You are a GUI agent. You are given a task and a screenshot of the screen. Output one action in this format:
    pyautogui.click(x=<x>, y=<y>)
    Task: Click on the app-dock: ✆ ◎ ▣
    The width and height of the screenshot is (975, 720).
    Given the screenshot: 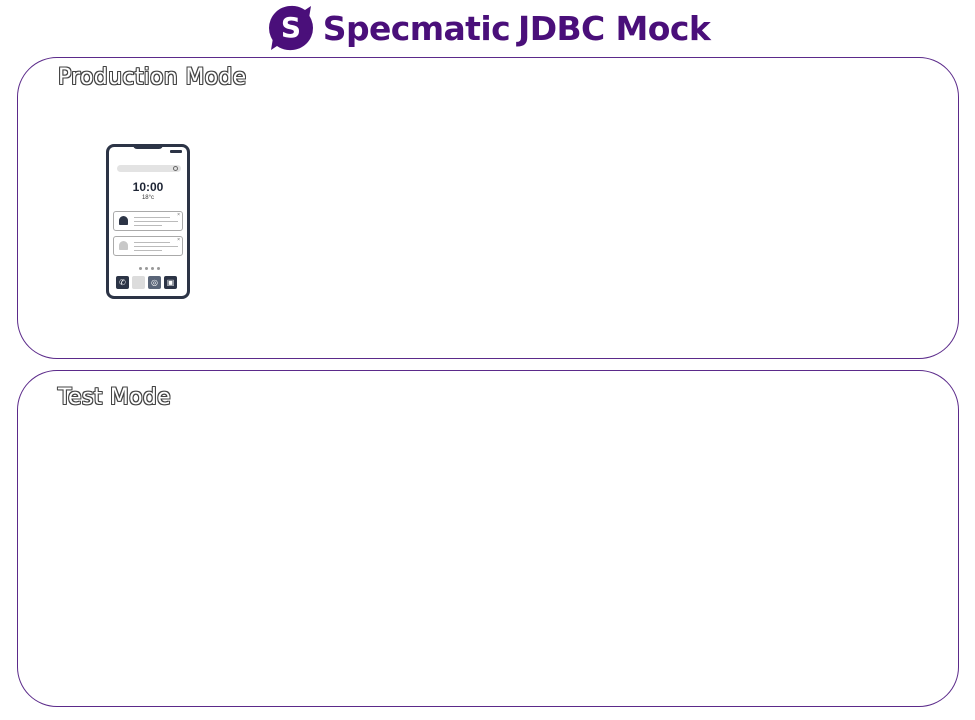 What is the action you would take?
    pyautogui.click(x=146, y=282)
    